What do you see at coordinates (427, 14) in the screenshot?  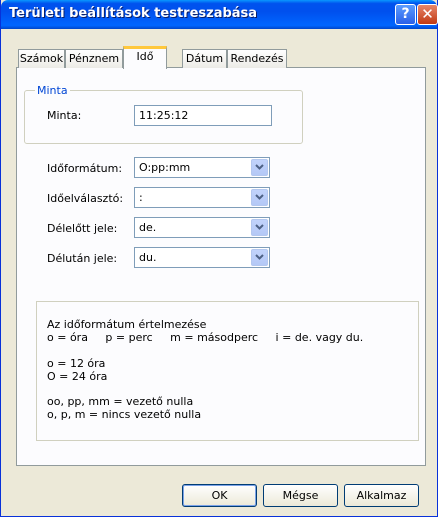 I see `close-button: ✕` at bounding box center [427, 14].